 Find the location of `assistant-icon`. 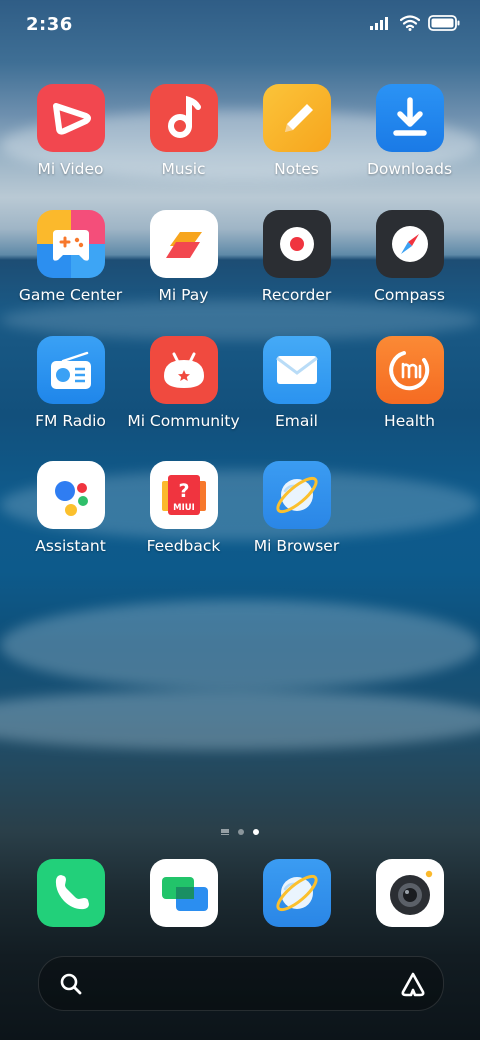

assistant-icon is located at coordinates (70, 495).